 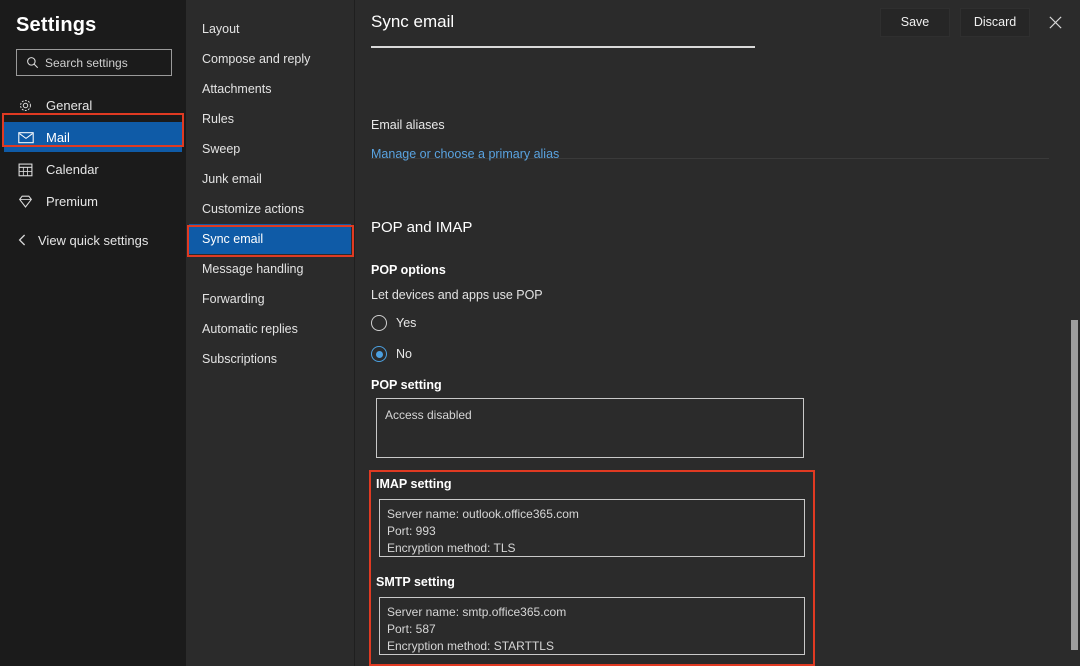 I want to click on nav-item-customize-actions: Customize actions, so click(x=270, y=209).